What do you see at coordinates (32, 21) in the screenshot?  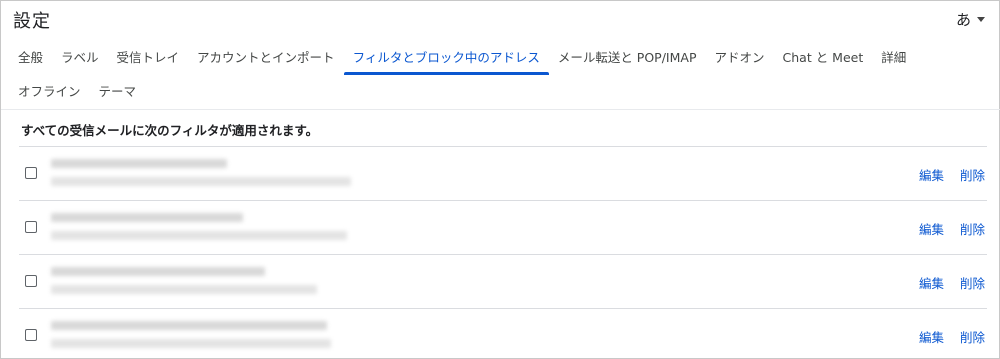 I see `page-title: 設定` at bounding box center [32, 21].